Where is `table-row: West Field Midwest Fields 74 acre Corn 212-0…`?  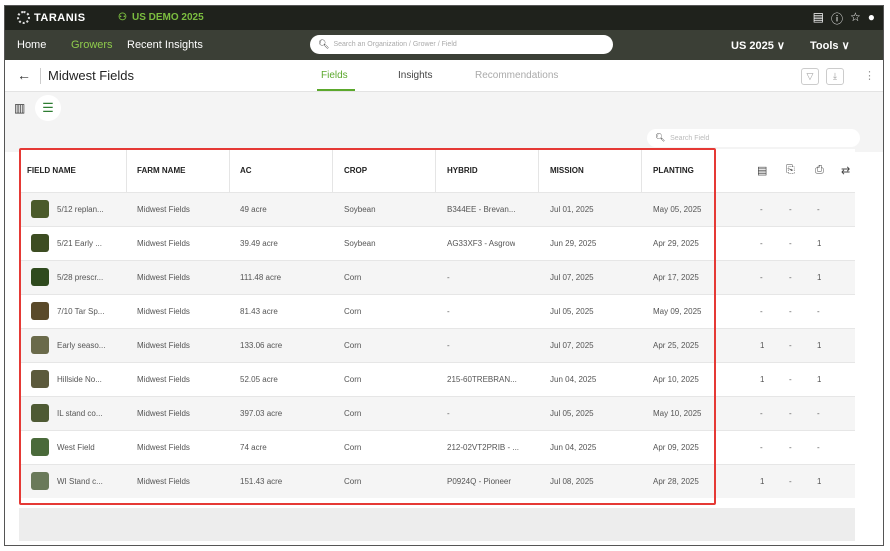 table-row: West Field Midwest Fields 74 acre Corn 212-0… is located at coordinates (437, 447).